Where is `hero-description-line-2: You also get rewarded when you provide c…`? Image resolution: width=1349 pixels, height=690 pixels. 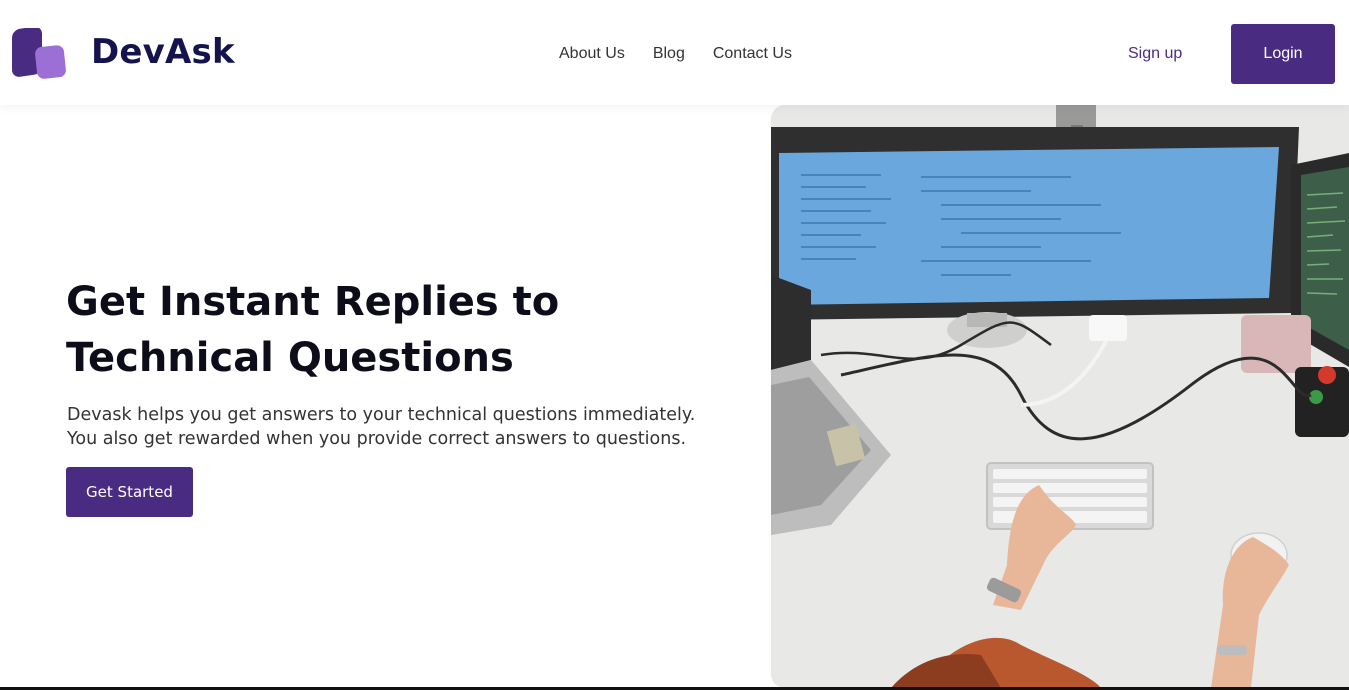 hero-description-line-2: You also get rewarded when you provide c… is located at coordinates (377, 439).